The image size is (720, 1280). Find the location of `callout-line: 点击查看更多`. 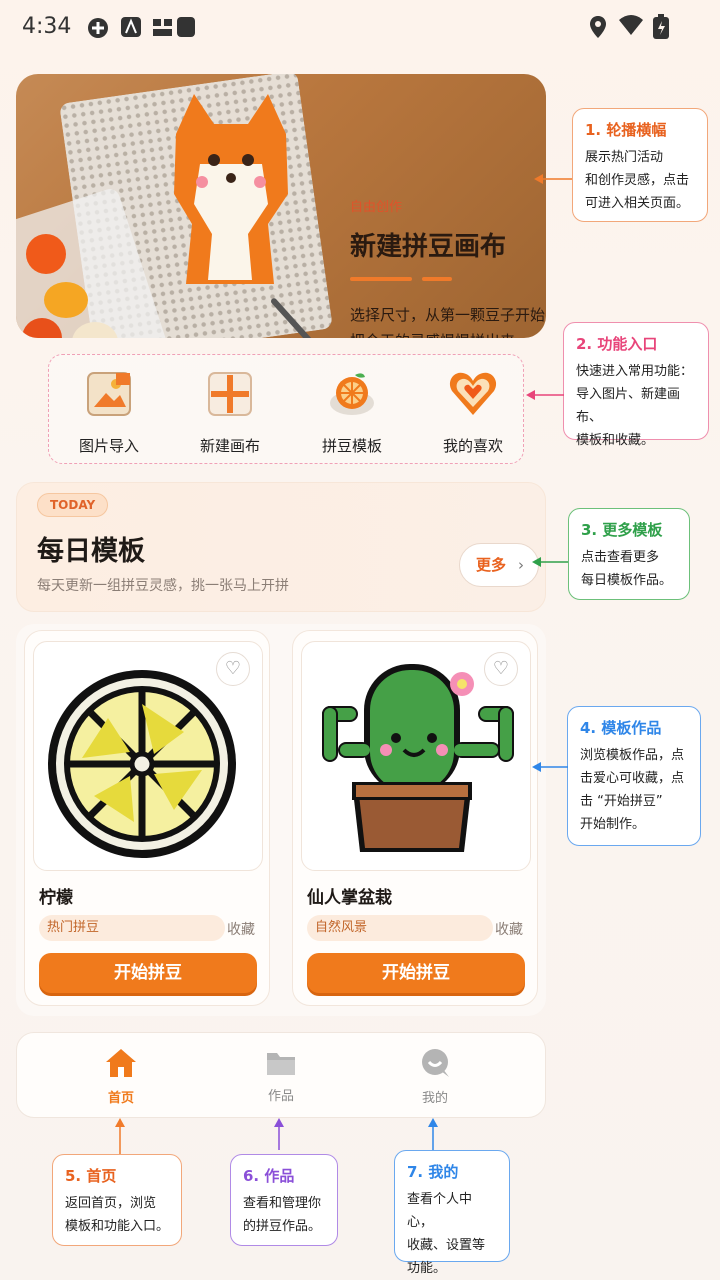

callout-line: 点击查看更多 is located at coordinates (620, 557).